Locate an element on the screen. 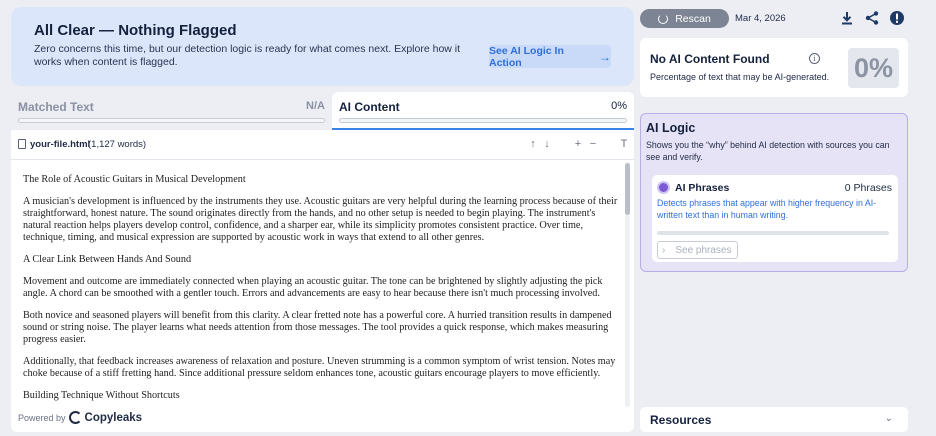 This screenshot has height=436, width=936. info-icon: i is located at coordinates (814, 58).